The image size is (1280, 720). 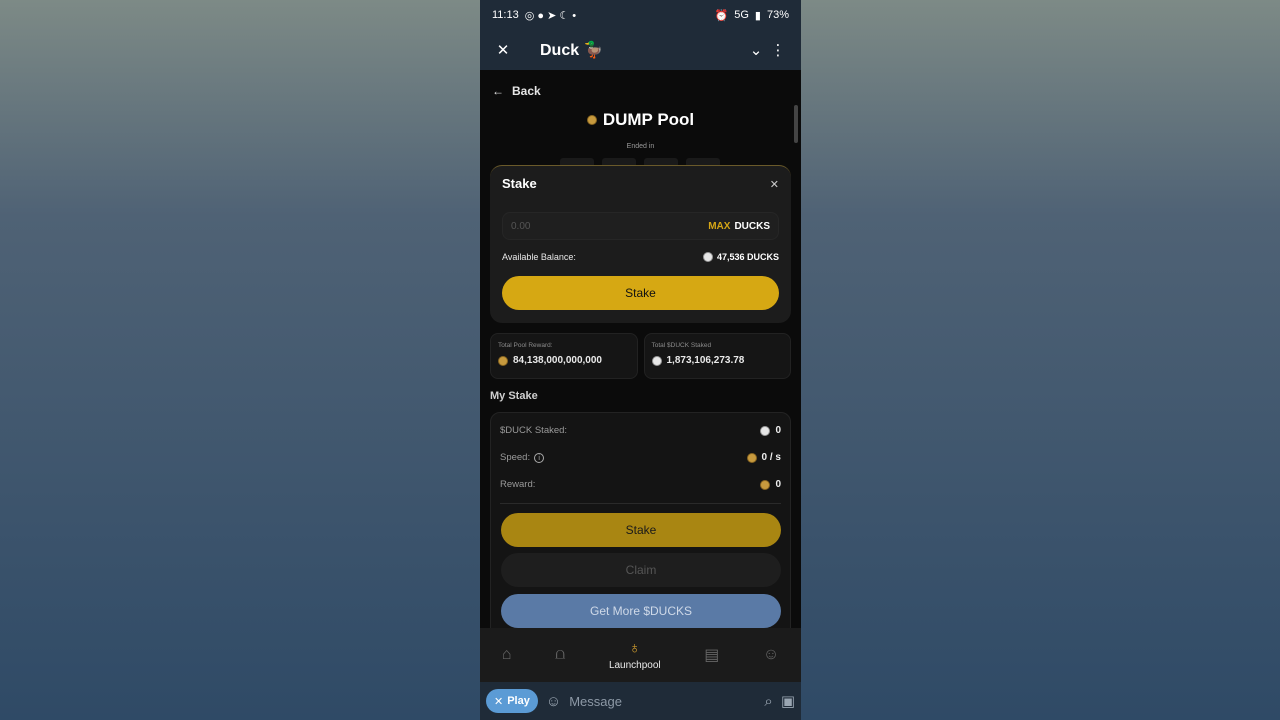 What do you see at coordinates (640, 484) in the screenshot?
I see `reward-row: Reward: 0` at bounding box center [640, 484].